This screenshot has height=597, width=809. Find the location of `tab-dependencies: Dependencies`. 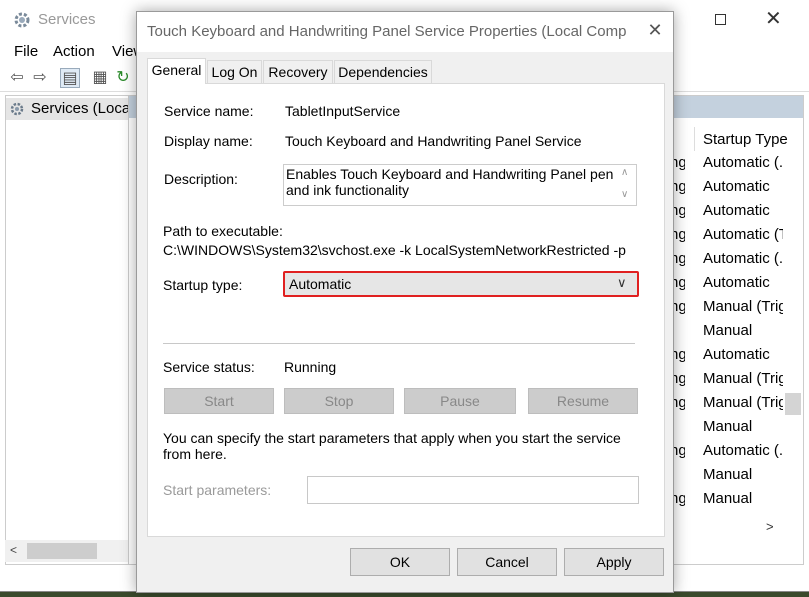

tab-dependencies: Dependencies is located at coordinates (383, 71).